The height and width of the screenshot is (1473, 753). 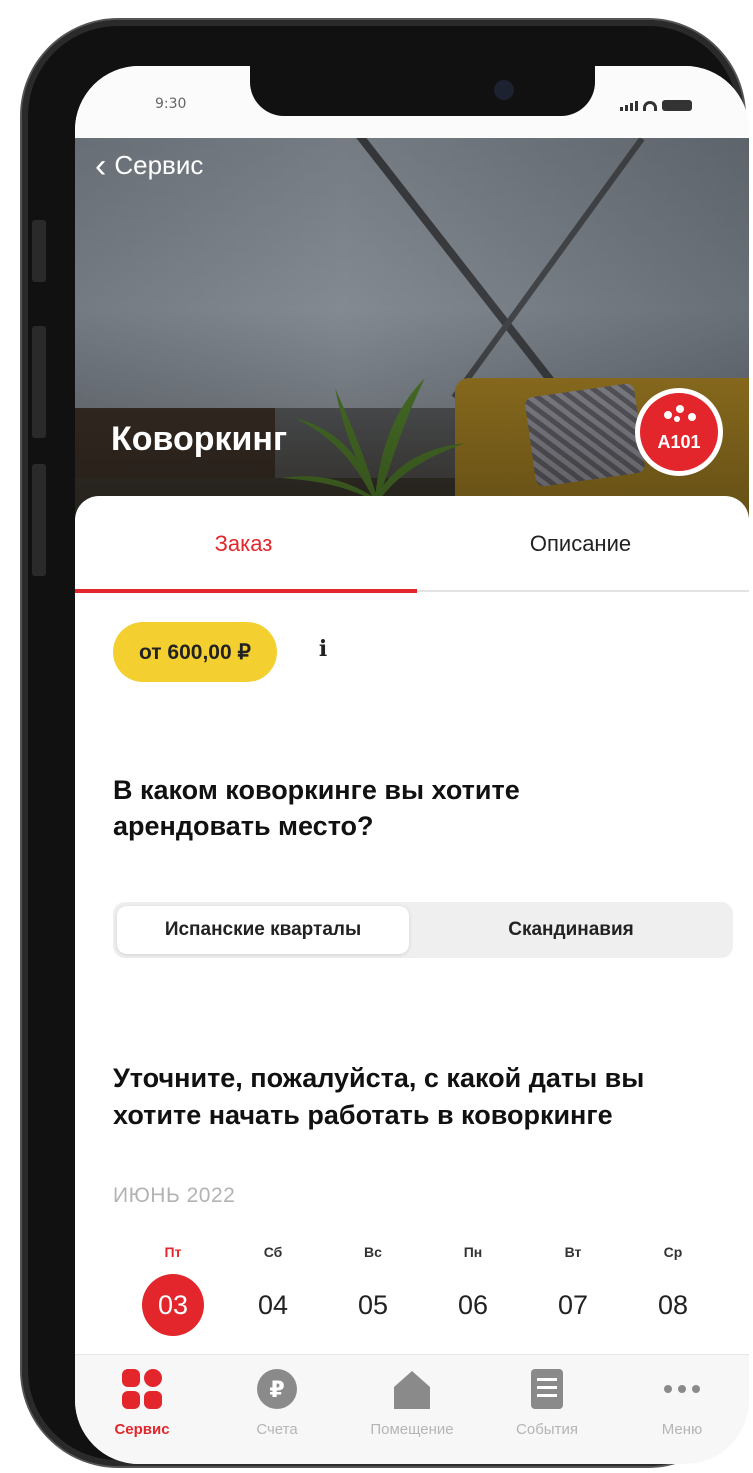 I want to click on date-picker: Пт 03 Сб 04 Вс 05 Пн 06 Вт 07 Ср 08, so click(x=423, y=1290).